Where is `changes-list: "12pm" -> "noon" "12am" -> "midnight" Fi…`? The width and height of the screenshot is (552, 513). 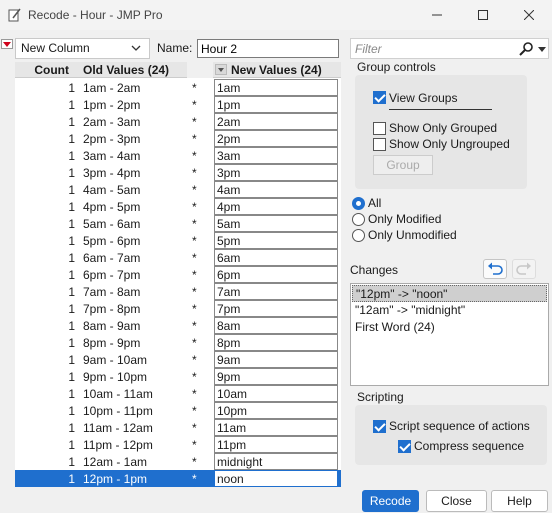 changes-list: "12pm" -> "noon" "12am" -> "midnight" Fi… is located at coordinates (449, 334).